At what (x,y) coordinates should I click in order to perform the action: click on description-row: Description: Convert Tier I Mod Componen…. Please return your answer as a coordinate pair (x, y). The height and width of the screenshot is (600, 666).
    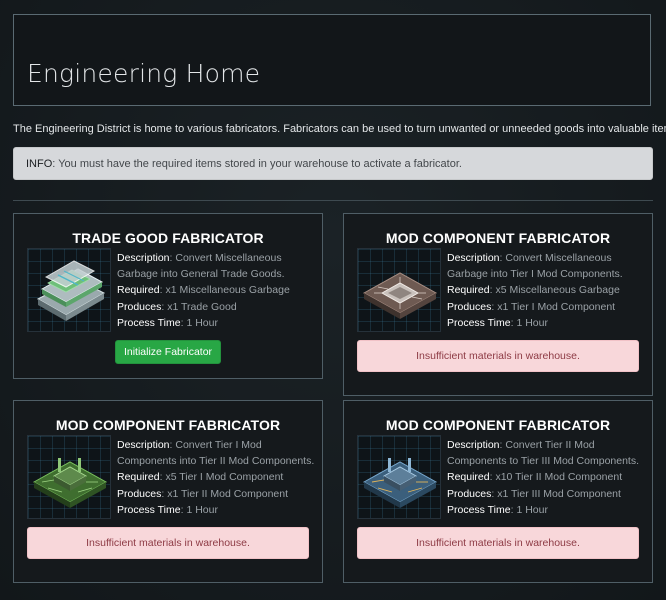
    Looking at the image, I should click on (217, 453).